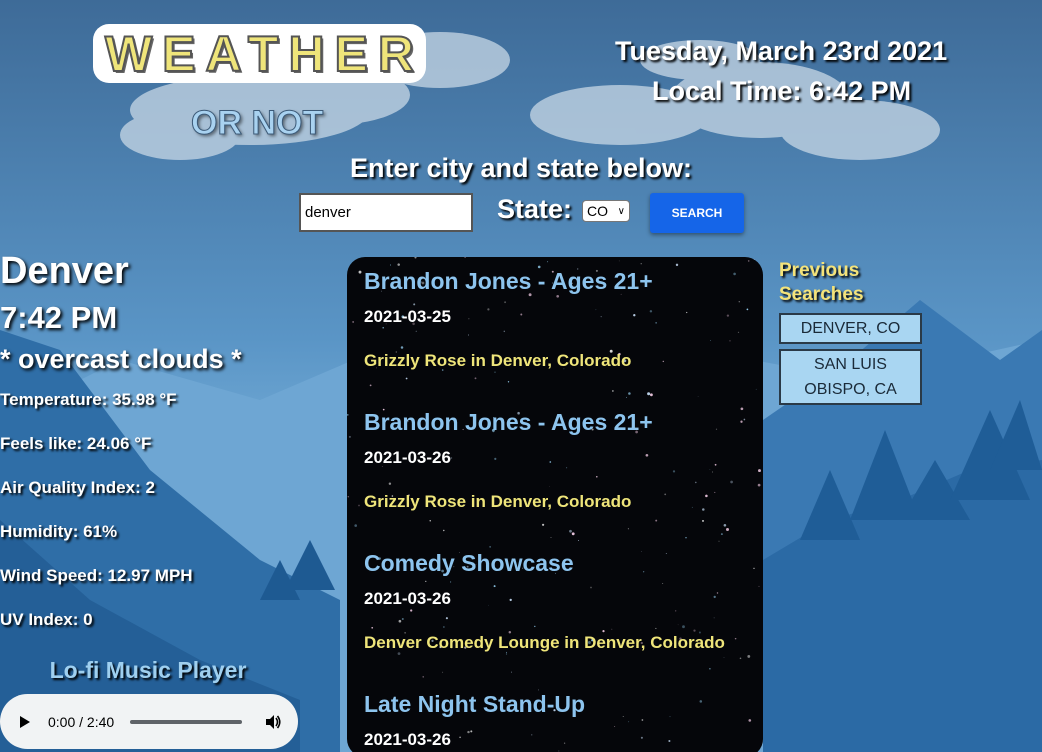  What do you see at coordinates (782, 91) in the screenshot?
I see `local-time: Local Time: 6:42 PM` at bounding box center [782, 91].